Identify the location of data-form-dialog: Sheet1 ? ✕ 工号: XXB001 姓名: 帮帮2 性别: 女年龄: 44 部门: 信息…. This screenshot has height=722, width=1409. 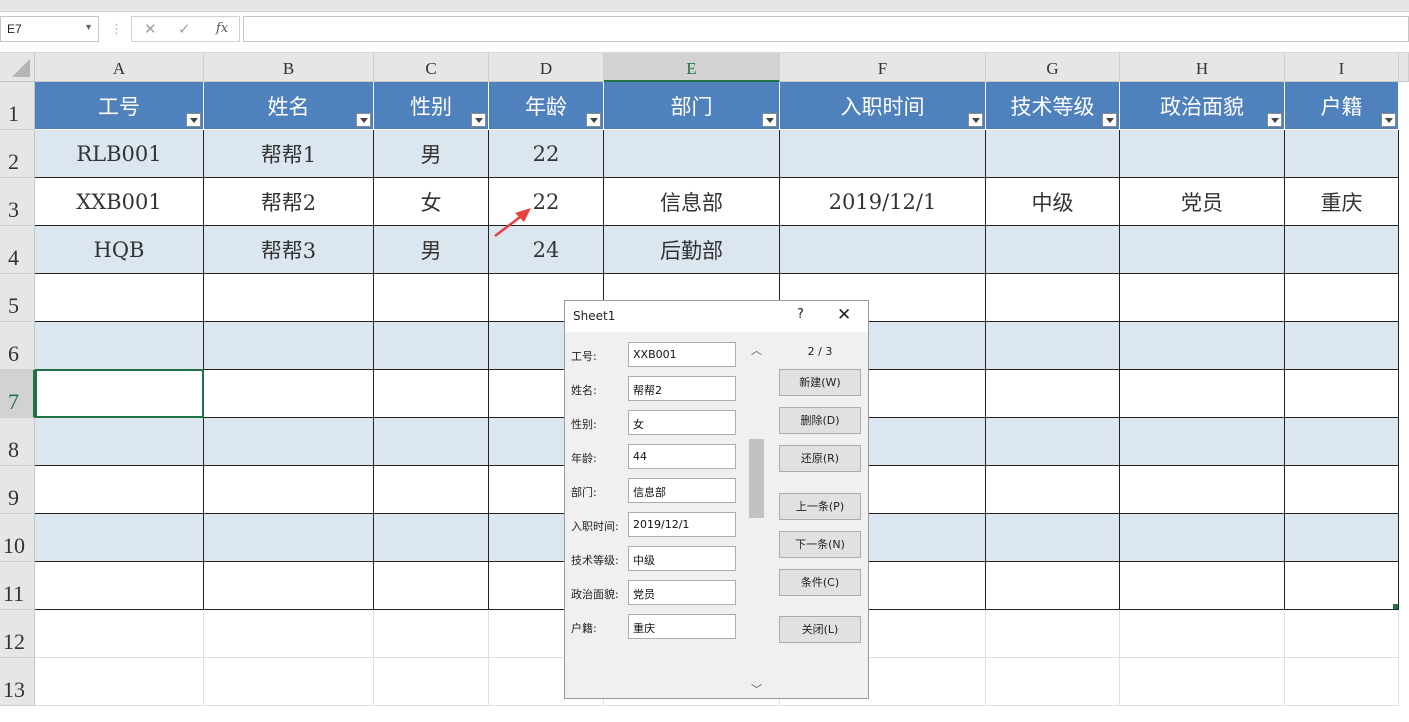
(716, 499).